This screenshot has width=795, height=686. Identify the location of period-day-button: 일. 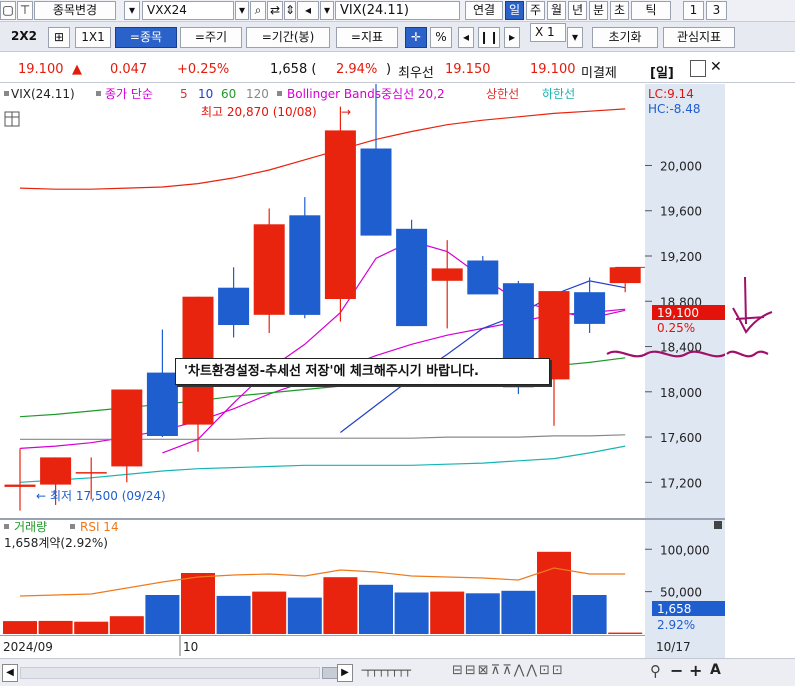
(514, 10).